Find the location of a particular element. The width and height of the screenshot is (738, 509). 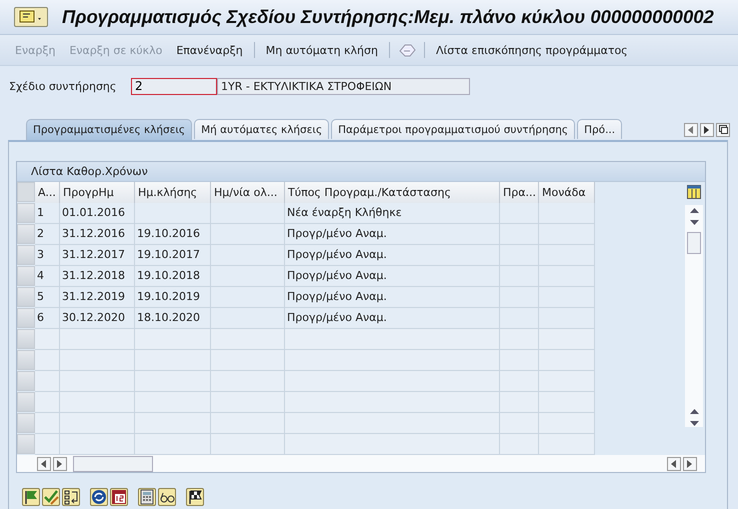

flag-icon is located at coordinates (31, 497).